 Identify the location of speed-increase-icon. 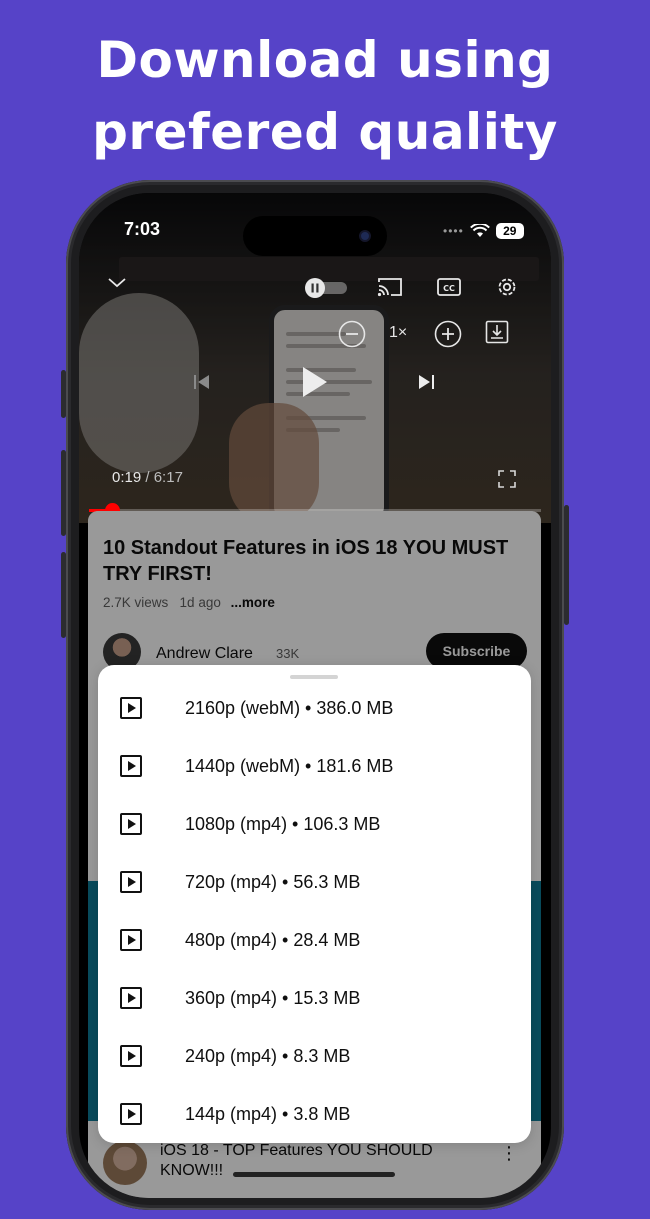
(448, 334).